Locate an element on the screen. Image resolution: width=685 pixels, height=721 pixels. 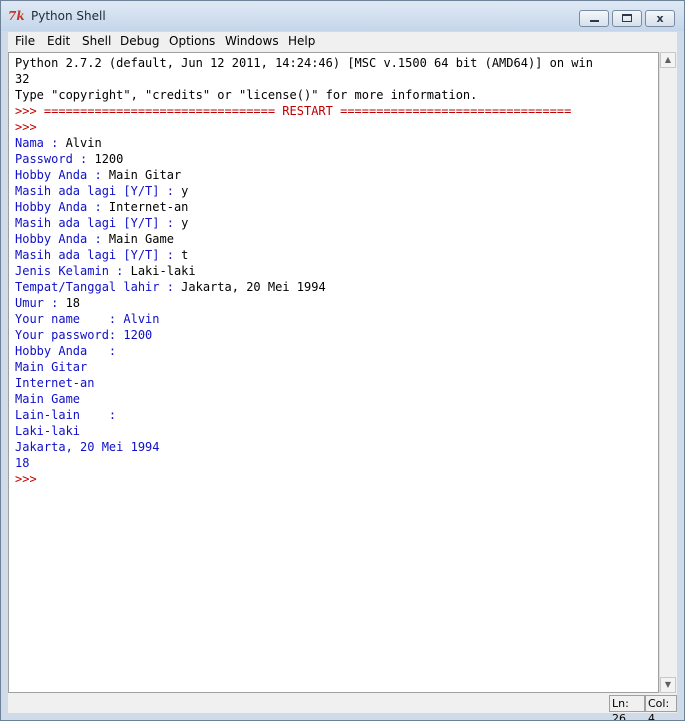
maximize-icon is located at coordinates (627, 18).